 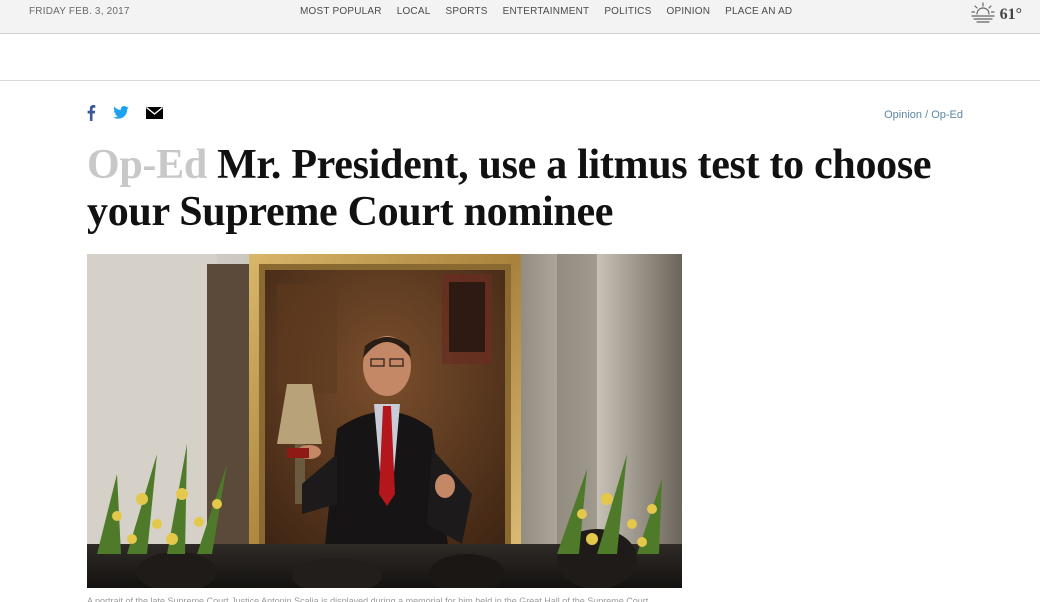 I want to click on sun-rising-icon, so click(x=983, y=14).